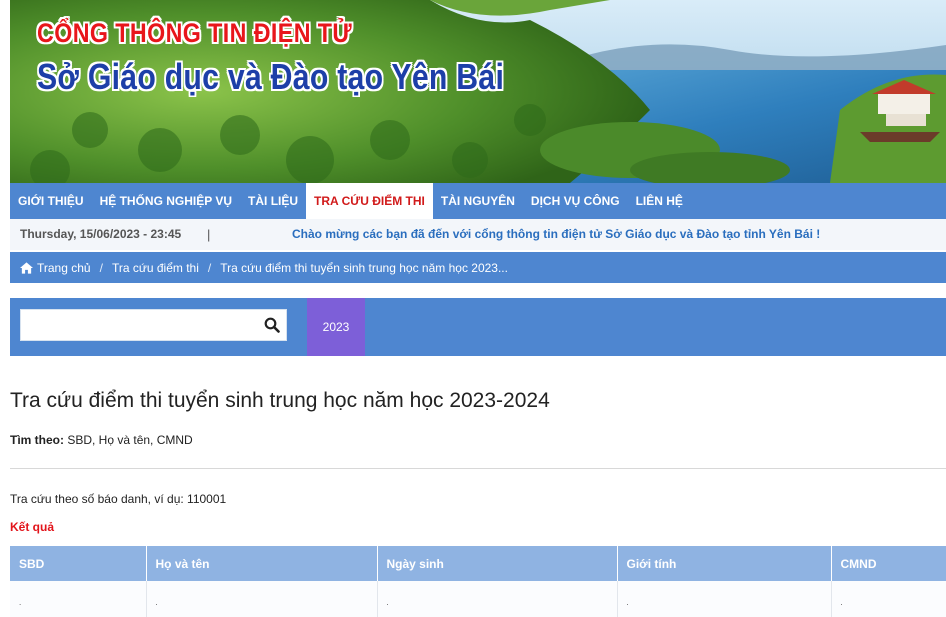  Describe the element at coordinates (272, 325) in the screenshot. I see `search-icon` at that location.